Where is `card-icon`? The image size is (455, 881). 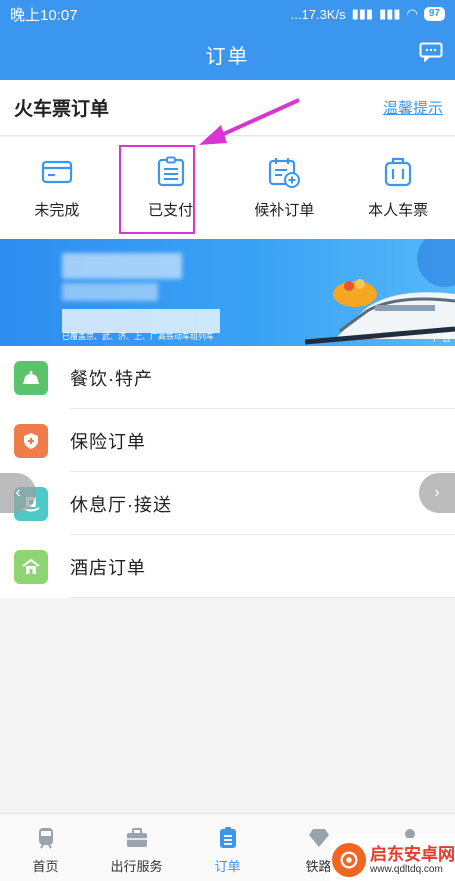 card-icon is located at coordinates (56, 172).